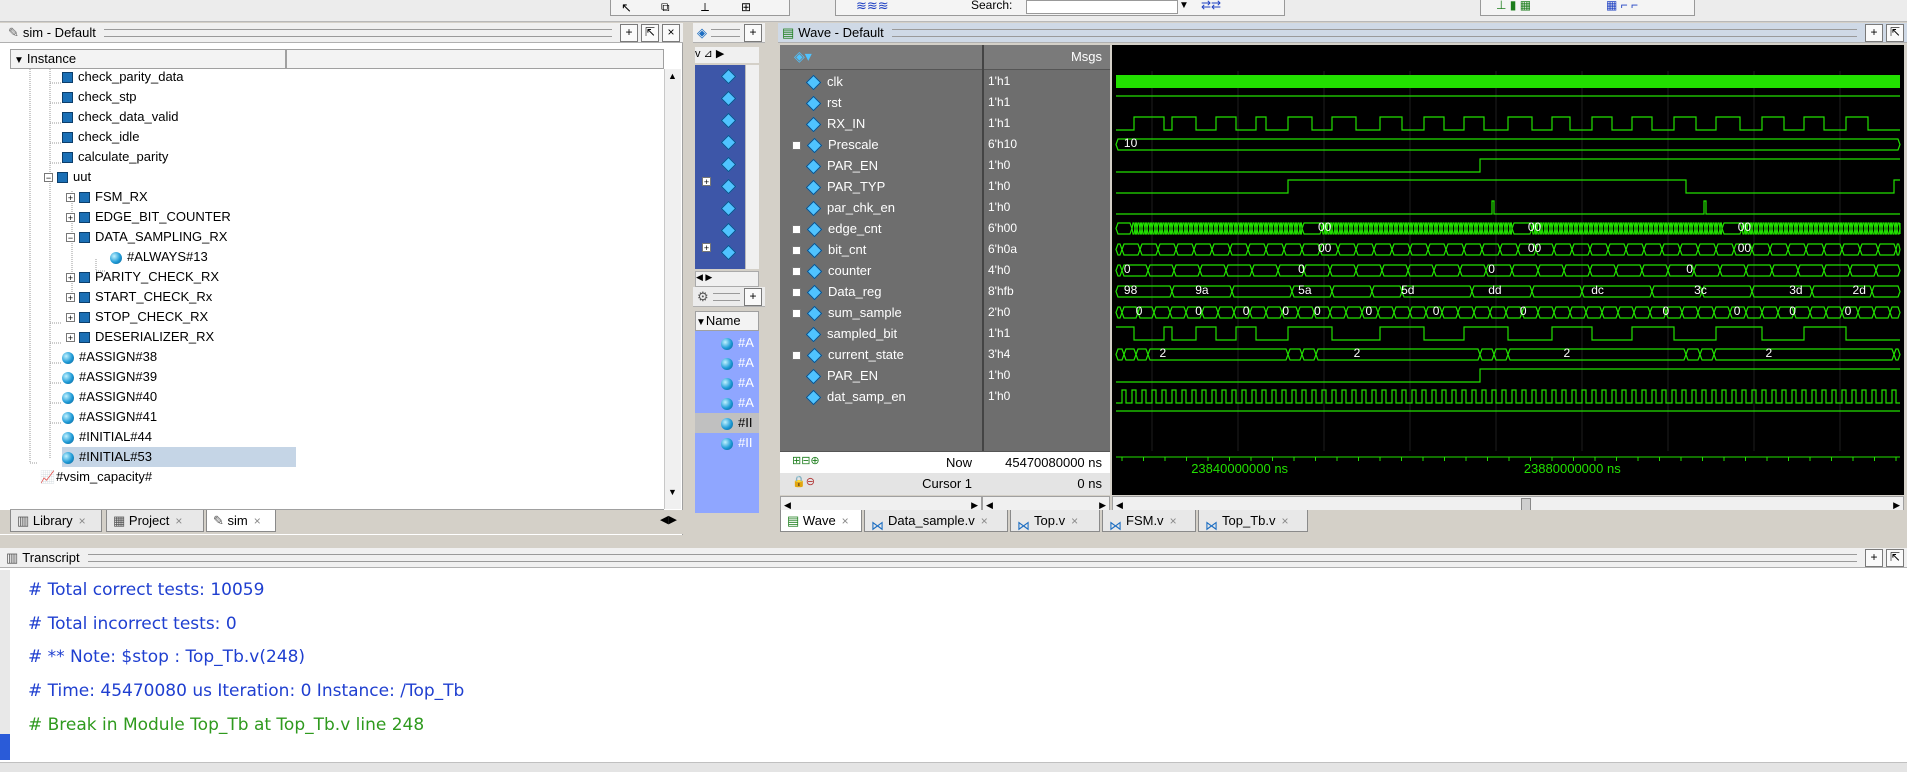 This screenshot has width=1907, height=772. Describe the element at coordinates (843, 207) in the screenshot. I see `signal-name: par_chk_en` at that location.